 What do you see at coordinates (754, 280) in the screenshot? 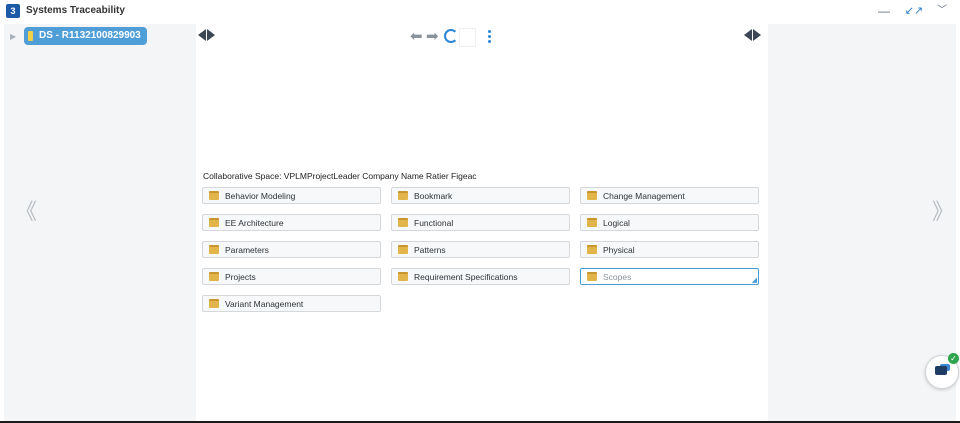
I see `resize-handle-icon: ◢` at bounding box center [754, 280].